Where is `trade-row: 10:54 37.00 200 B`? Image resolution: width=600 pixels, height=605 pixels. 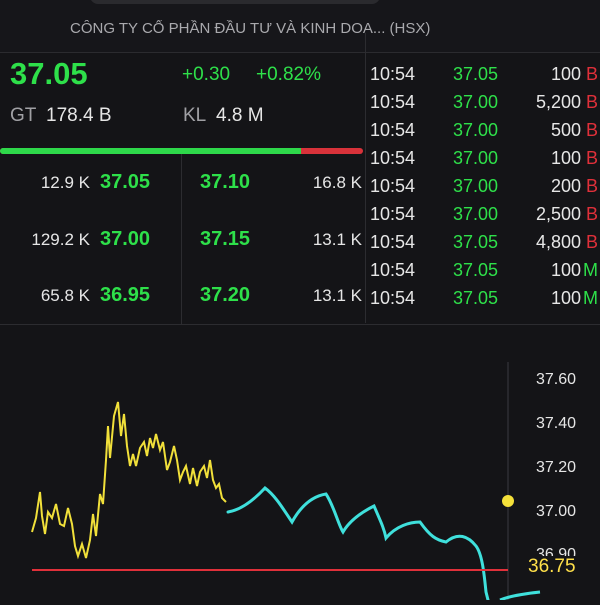 trade-row: 10:54 37.00 200 B is located at coordinates (483, 190).